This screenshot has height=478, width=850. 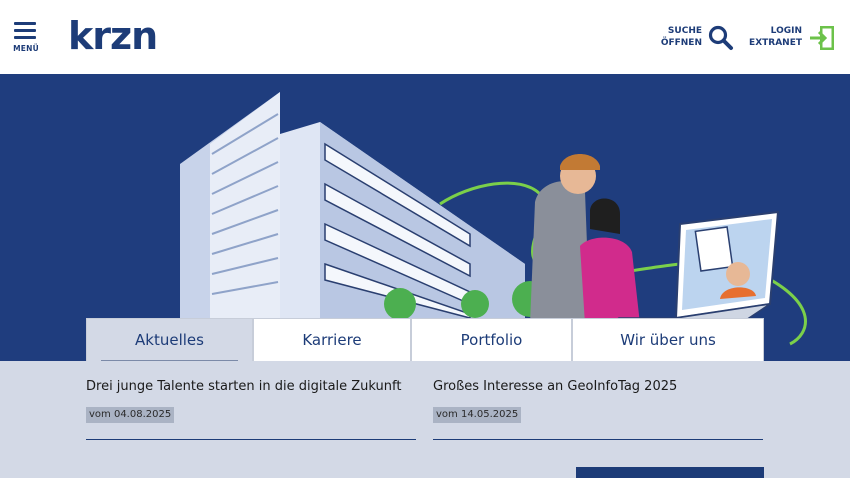 What do you see at coordinates (26, 48) in the screenshot?
I see `menu-label: MENÜ` at bounding box center [26, 48].